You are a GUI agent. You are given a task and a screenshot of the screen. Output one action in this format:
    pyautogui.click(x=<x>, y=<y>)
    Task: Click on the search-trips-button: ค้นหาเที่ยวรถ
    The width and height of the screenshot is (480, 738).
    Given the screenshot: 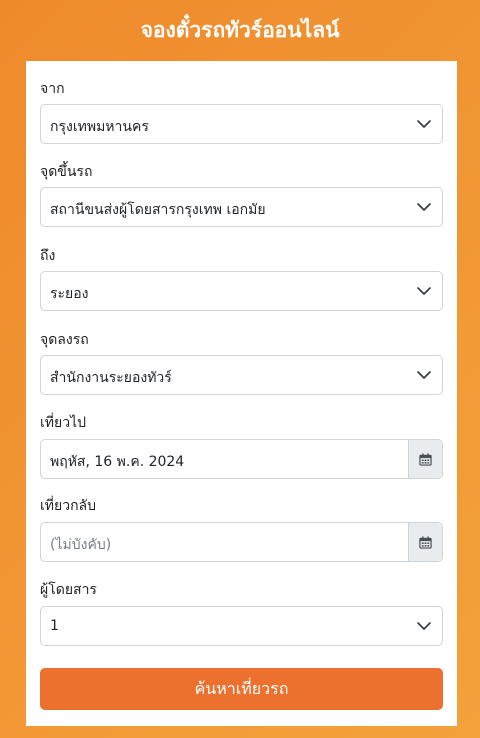 What is the action you would take?
    pyautogui.click(x=241, y=689)
    